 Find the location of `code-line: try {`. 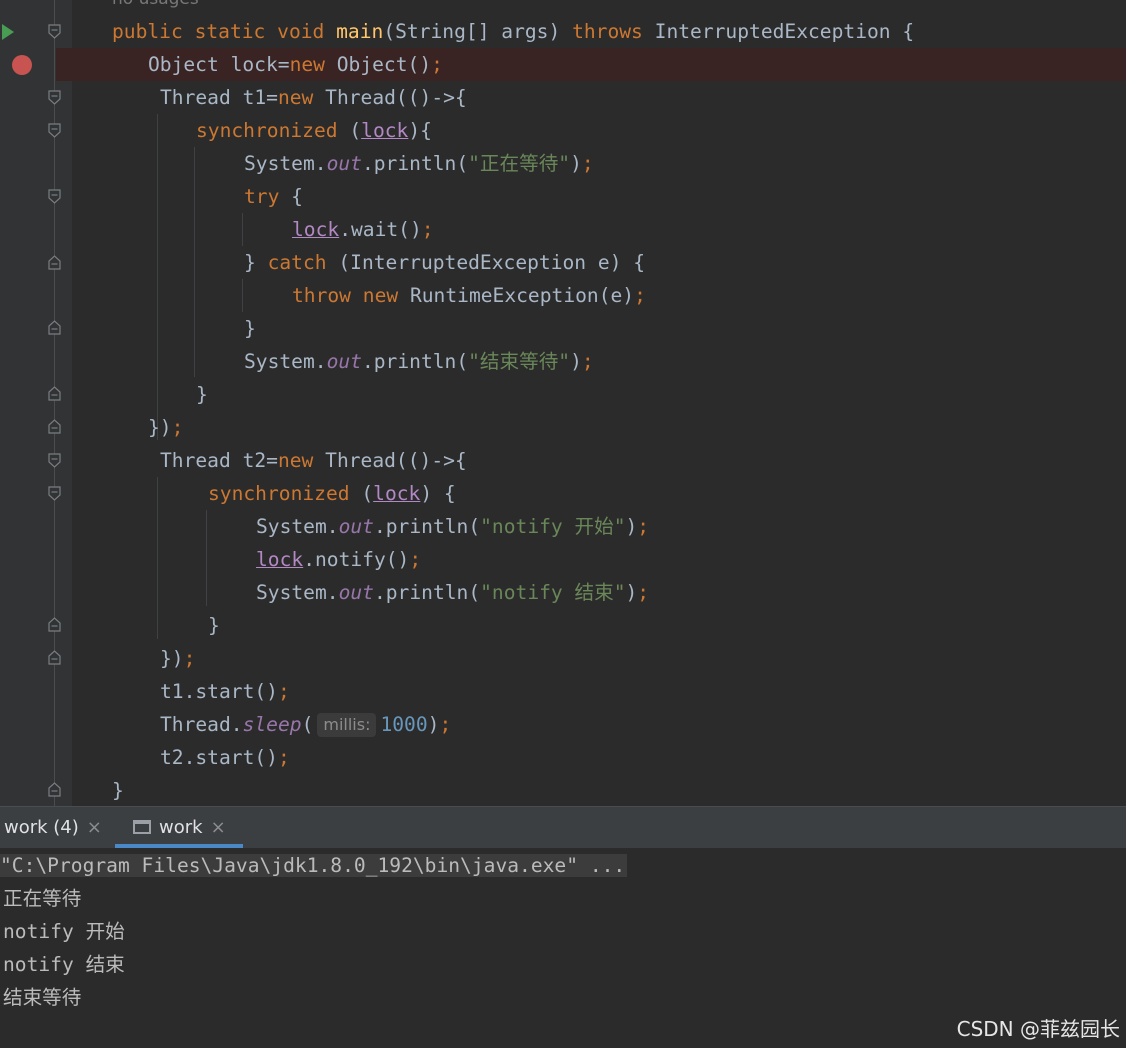

code-line: try { is located at coordinates (273, 196).